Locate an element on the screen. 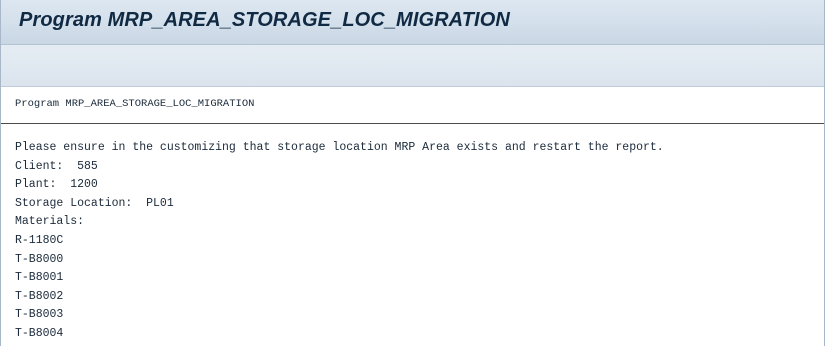 Image resolution: width=825 pixels, height=346 pixels. plant-line: Plant: 1200 is located at coordinates (56, 185).